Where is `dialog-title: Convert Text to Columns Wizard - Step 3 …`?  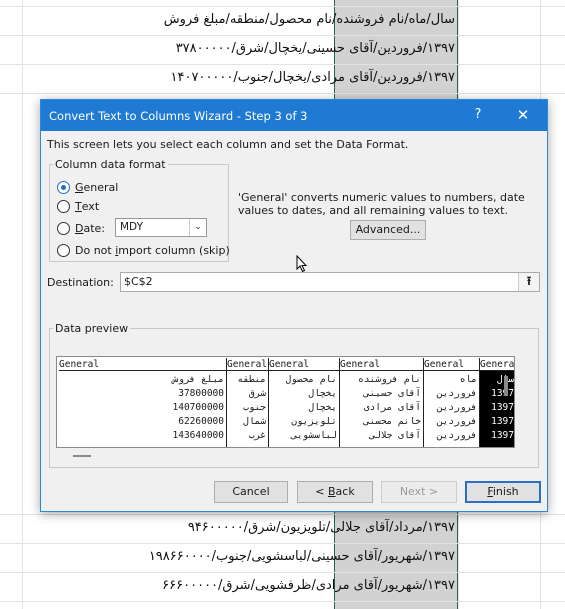 dialog-title: Convert Text to Columns Wizard - Step 3 … is located at coordinates (178, 116).